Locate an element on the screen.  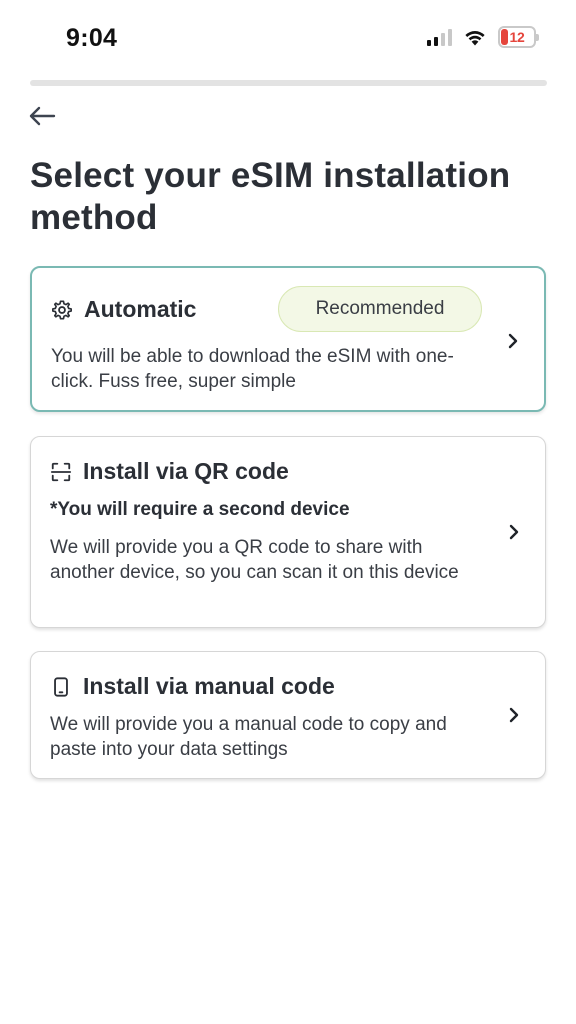
option-manual-code-header: Install via manual code is located at coordinates (192, 686).